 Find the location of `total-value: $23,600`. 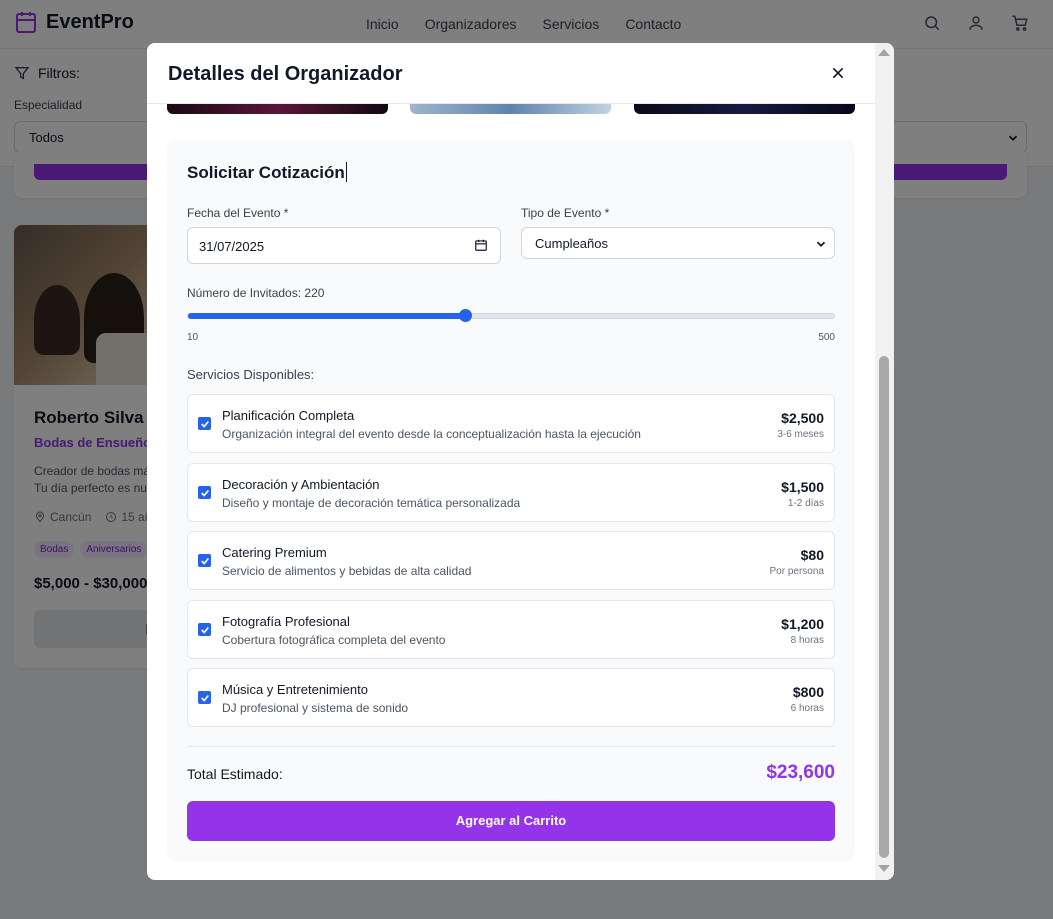

total-value: $23,600 is located at coordinates (800, 772).